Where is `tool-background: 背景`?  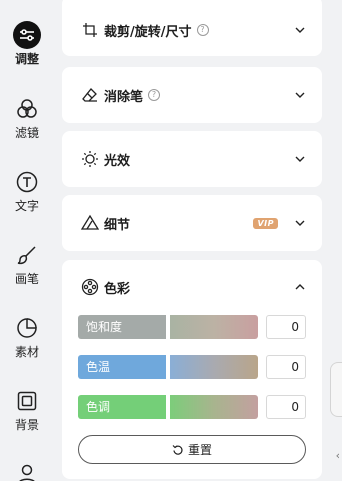
tool-background: 背景 is located at coordinates (27, 409).